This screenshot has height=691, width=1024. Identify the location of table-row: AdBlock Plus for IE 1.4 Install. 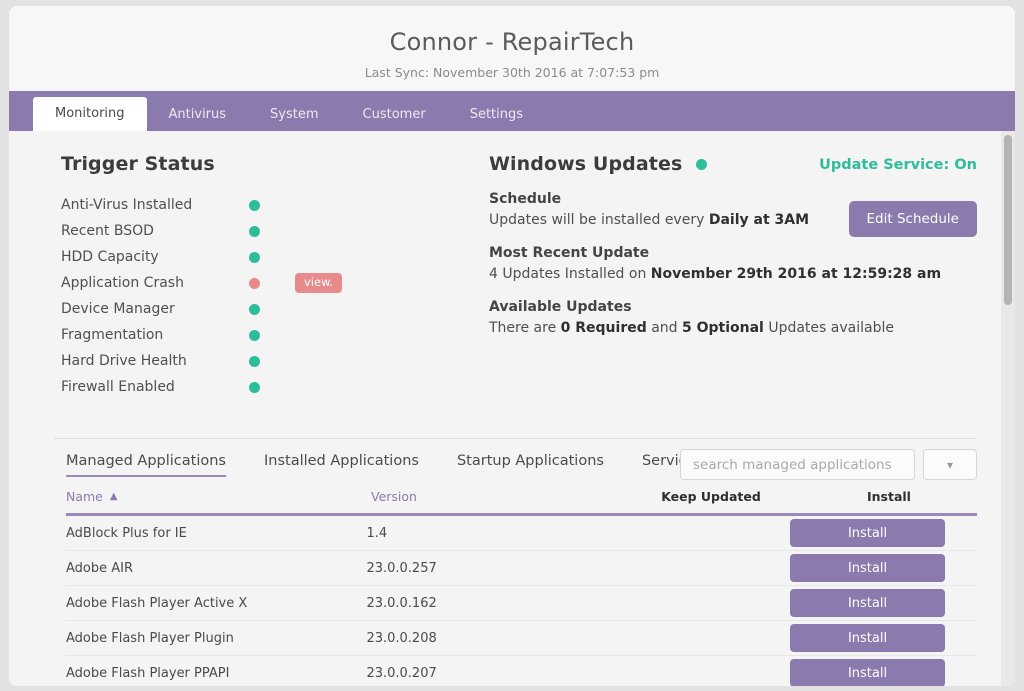
(521, 533).